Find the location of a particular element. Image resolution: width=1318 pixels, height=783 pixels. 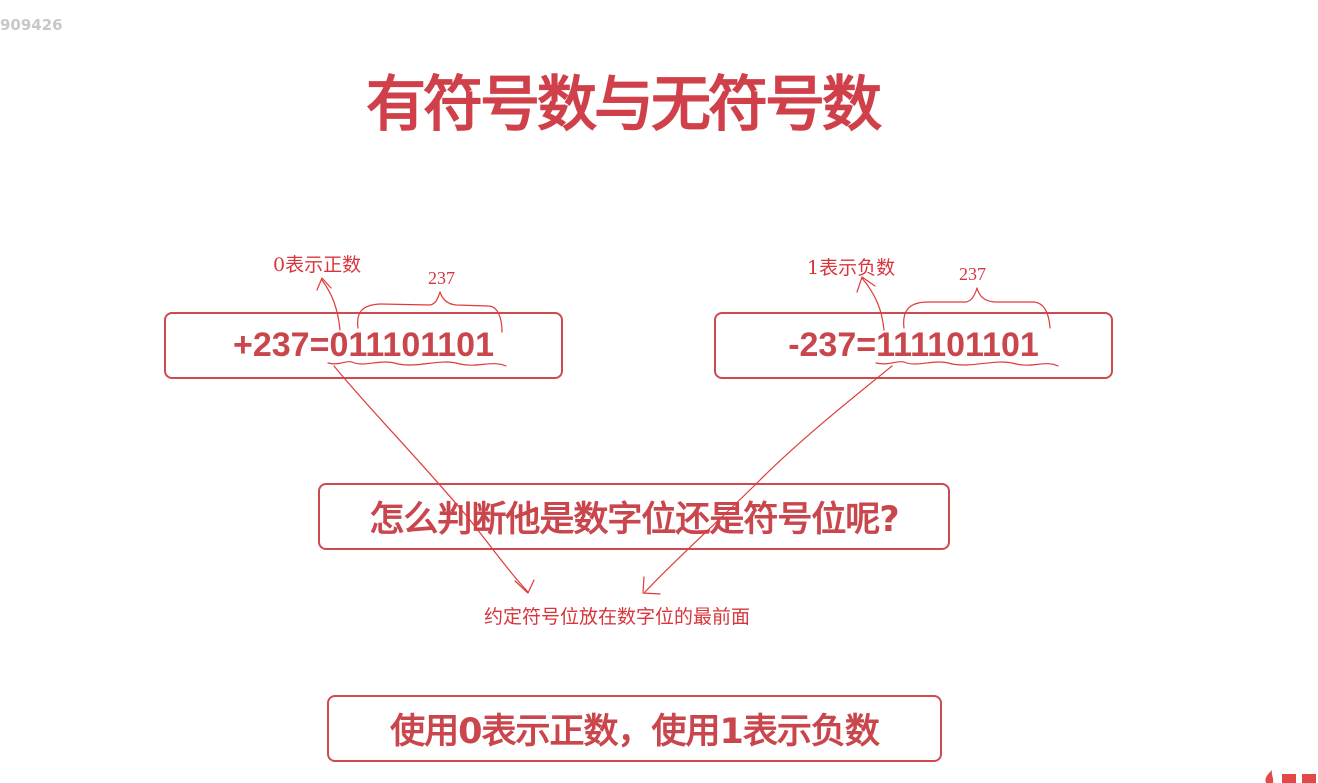

right-long-arrowhead is located at coordinates (651, 585).